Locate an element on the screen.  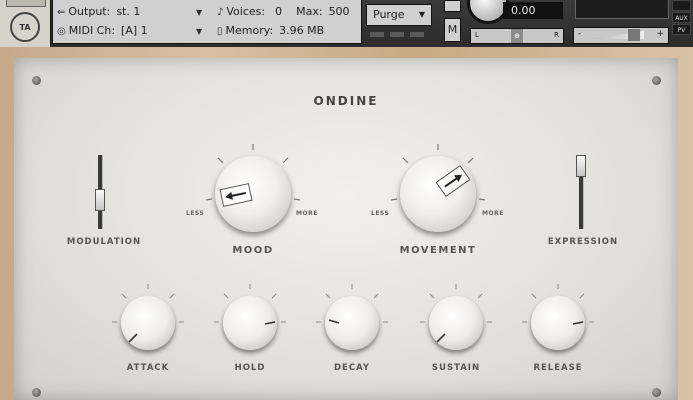
expression-label: EXPRESSION is located at coordinates (583, 242).